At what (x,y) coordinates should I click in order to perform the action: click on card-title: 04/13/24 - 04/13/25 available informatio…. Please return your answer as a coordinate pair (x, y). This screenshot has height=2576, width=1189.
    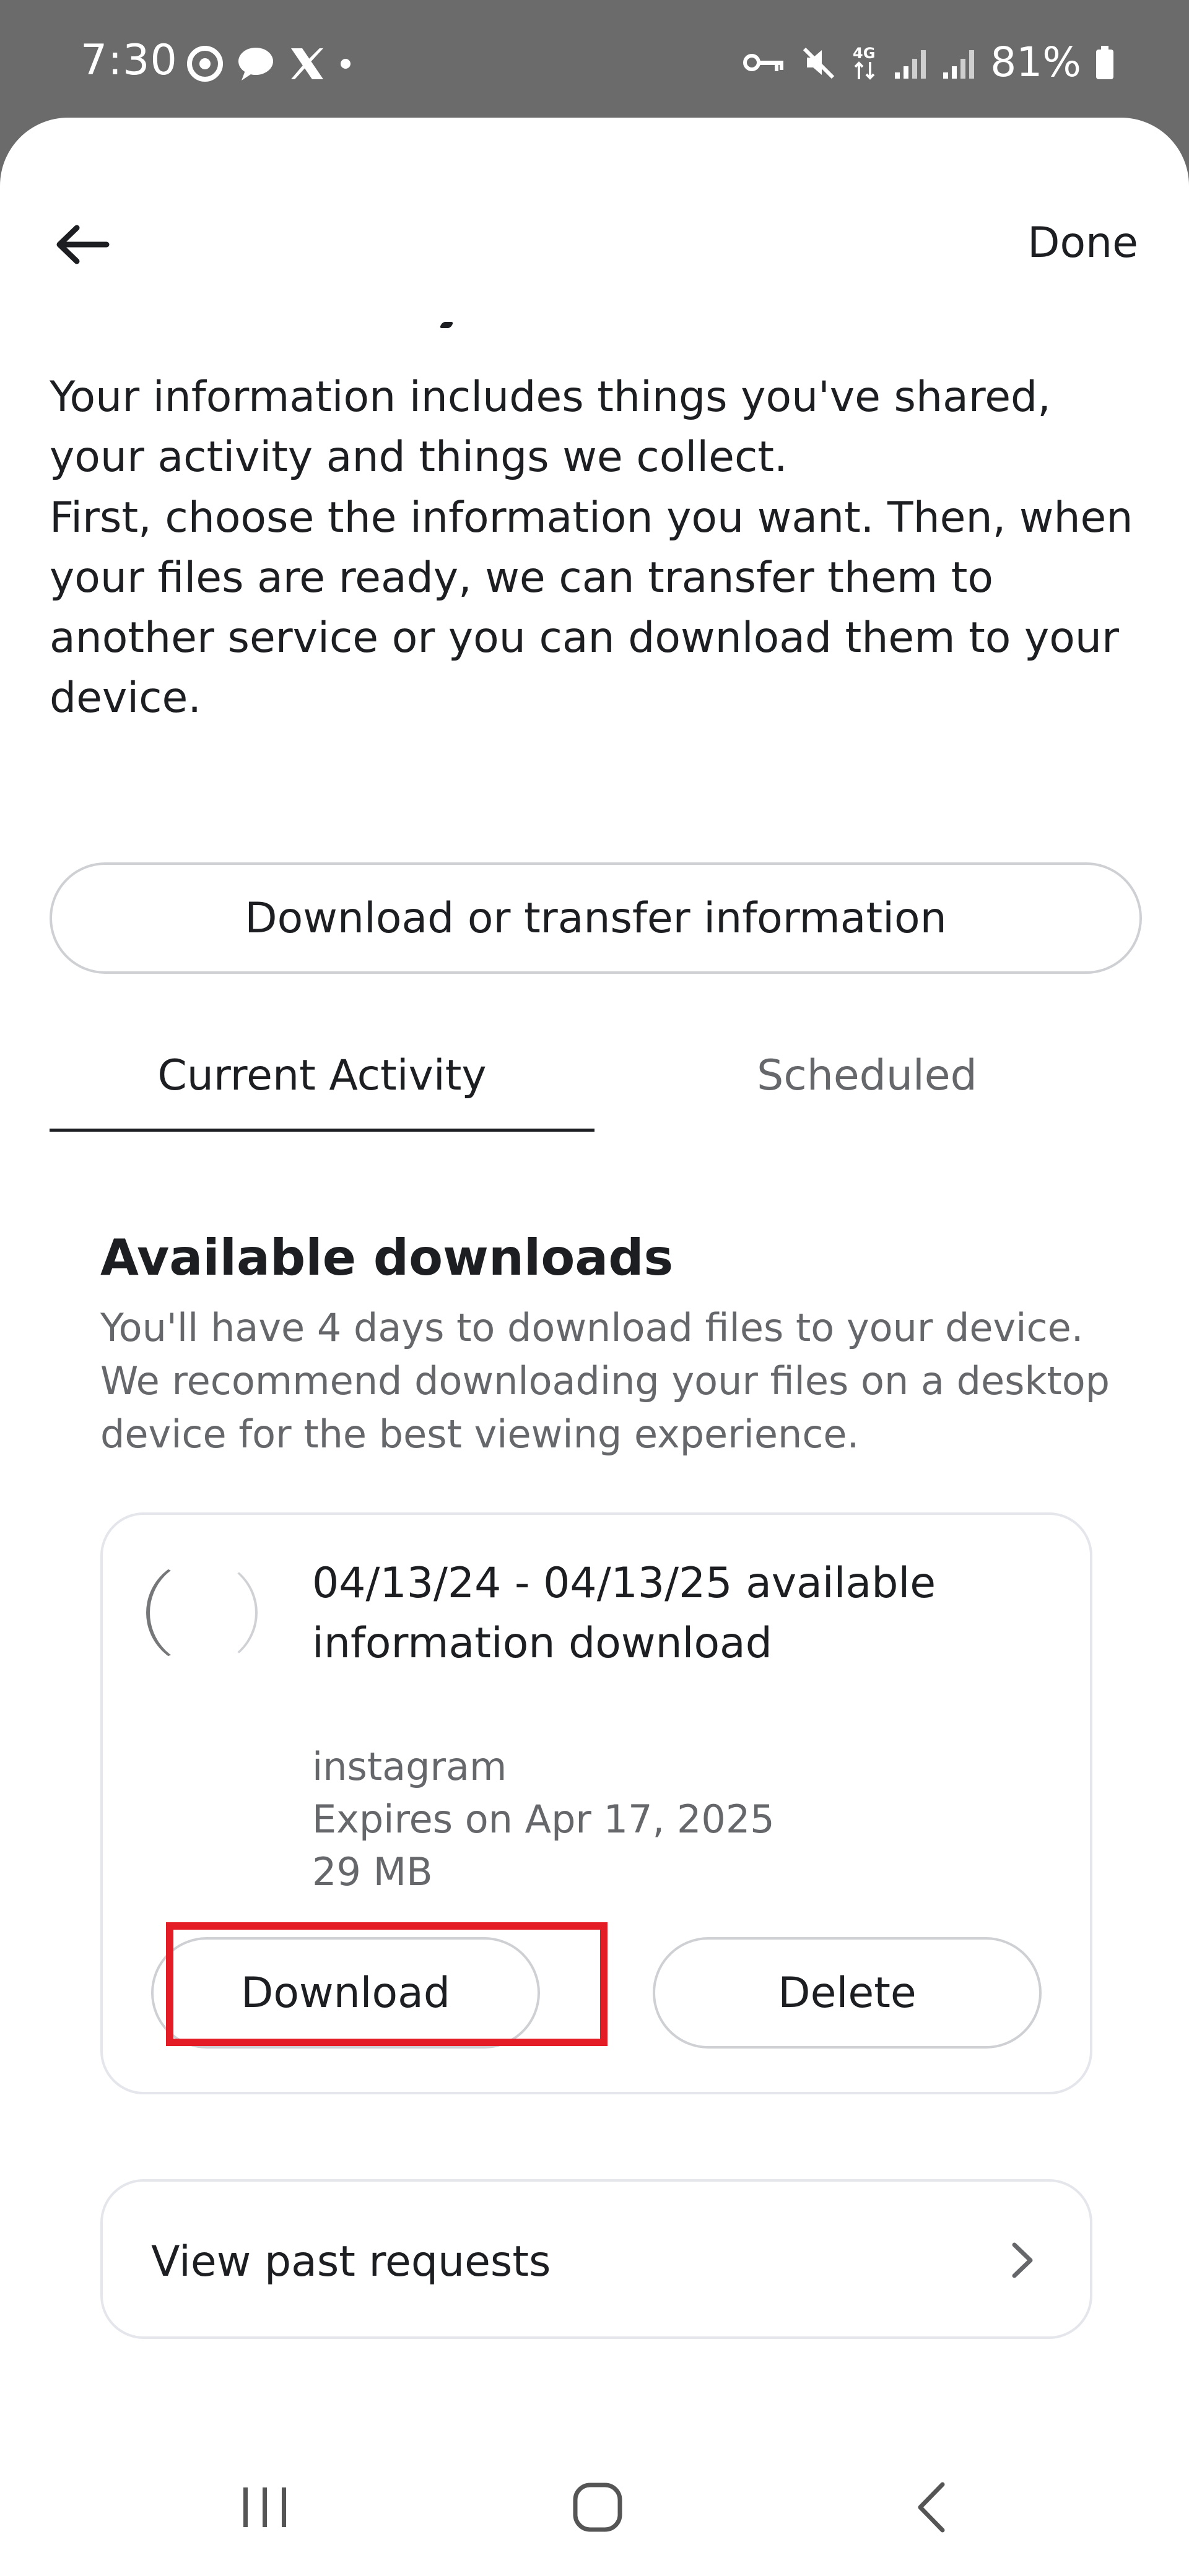
    Looking at the image, I should click on (624, 1613).